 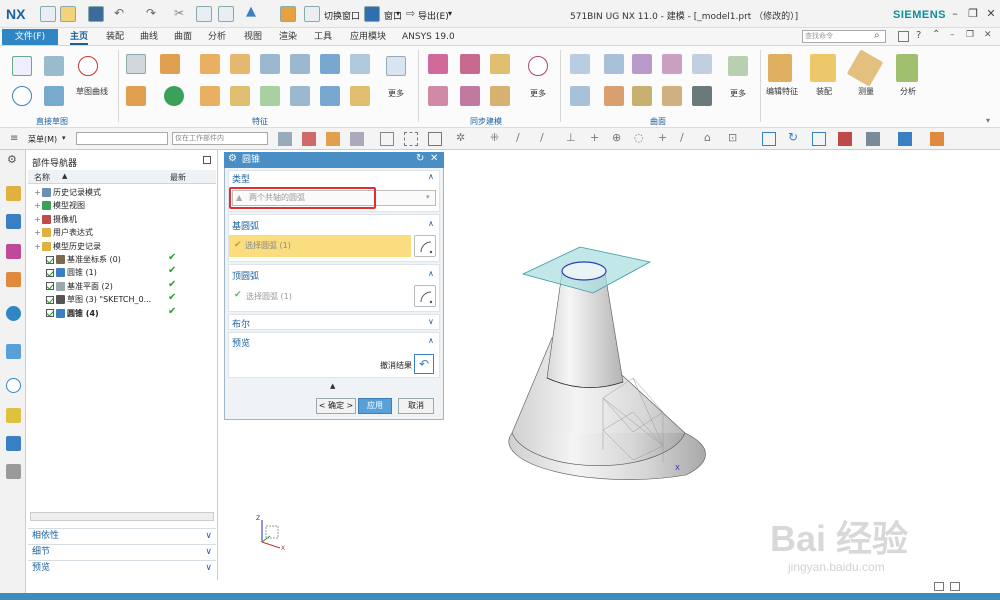 I want to click on tab-render: 渲染, so click(x=288, y=37).